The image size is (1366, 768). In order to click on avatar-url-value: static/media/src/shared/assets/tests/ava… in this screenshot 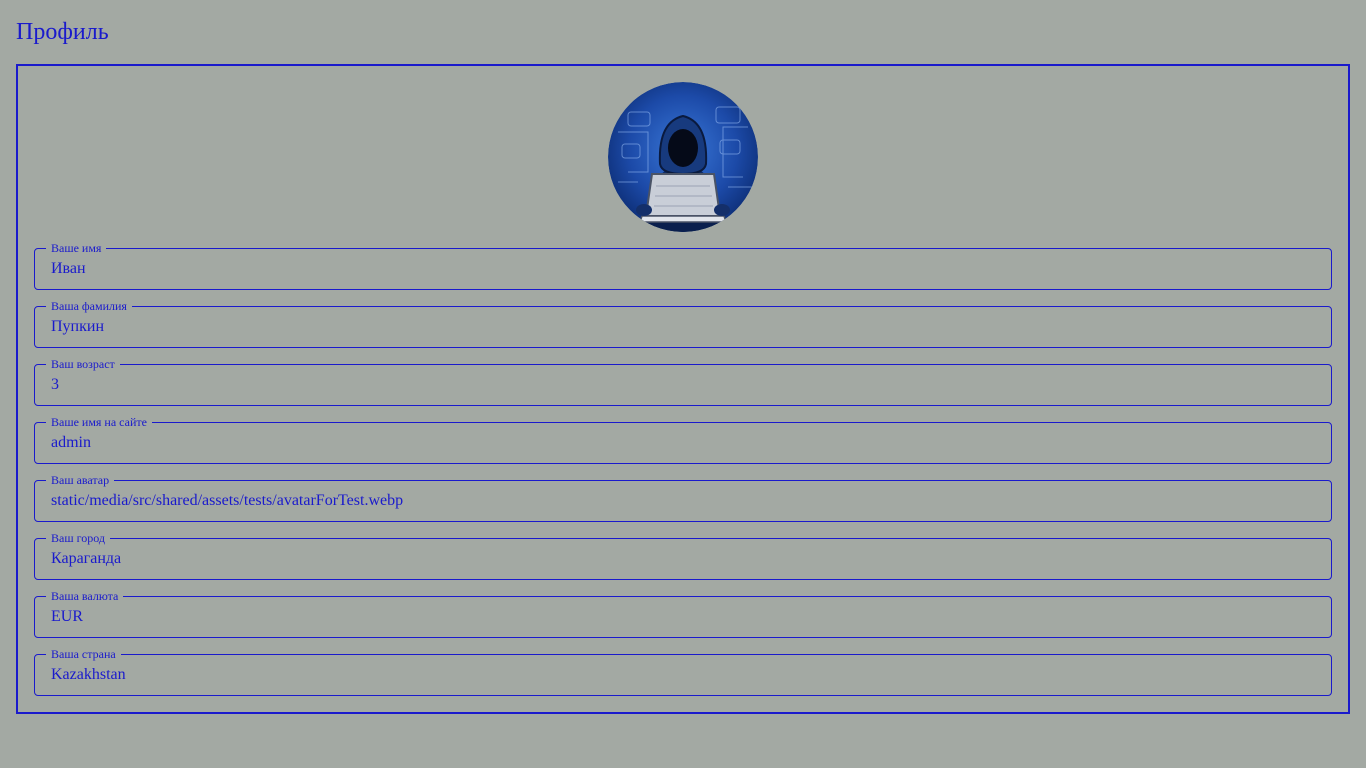, I will do `click(227, 501)`.